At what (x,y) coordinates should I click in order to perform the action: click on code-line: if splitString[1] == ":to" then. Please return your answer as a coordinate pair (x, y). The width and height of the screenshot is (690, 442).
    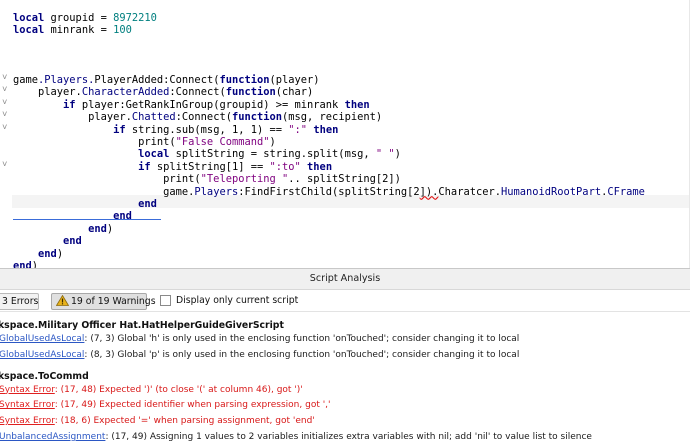
    Looking at the image, I should click on (172, 167).